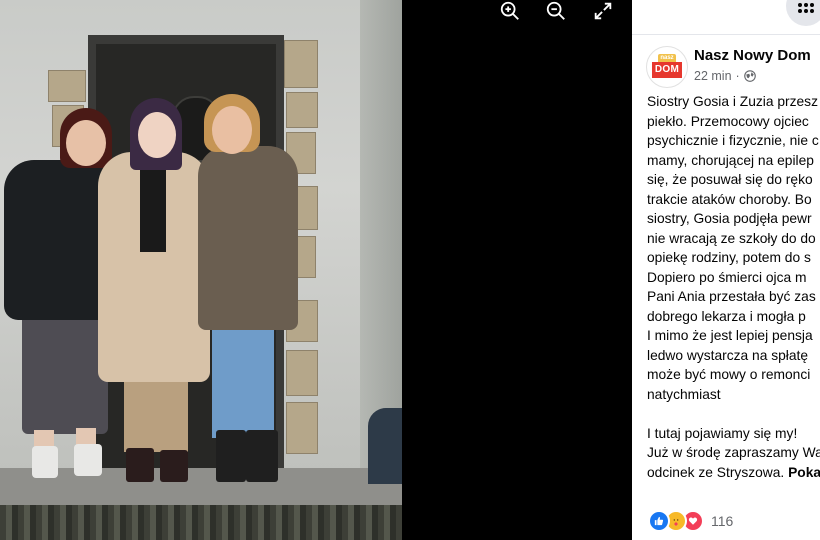 The width and height of the screenshot is (820, 540). Describe the element at coordinates (728, 355) in the screenshot. I see `post-text-line: ledwo wystarcza na spłatę` at that location.